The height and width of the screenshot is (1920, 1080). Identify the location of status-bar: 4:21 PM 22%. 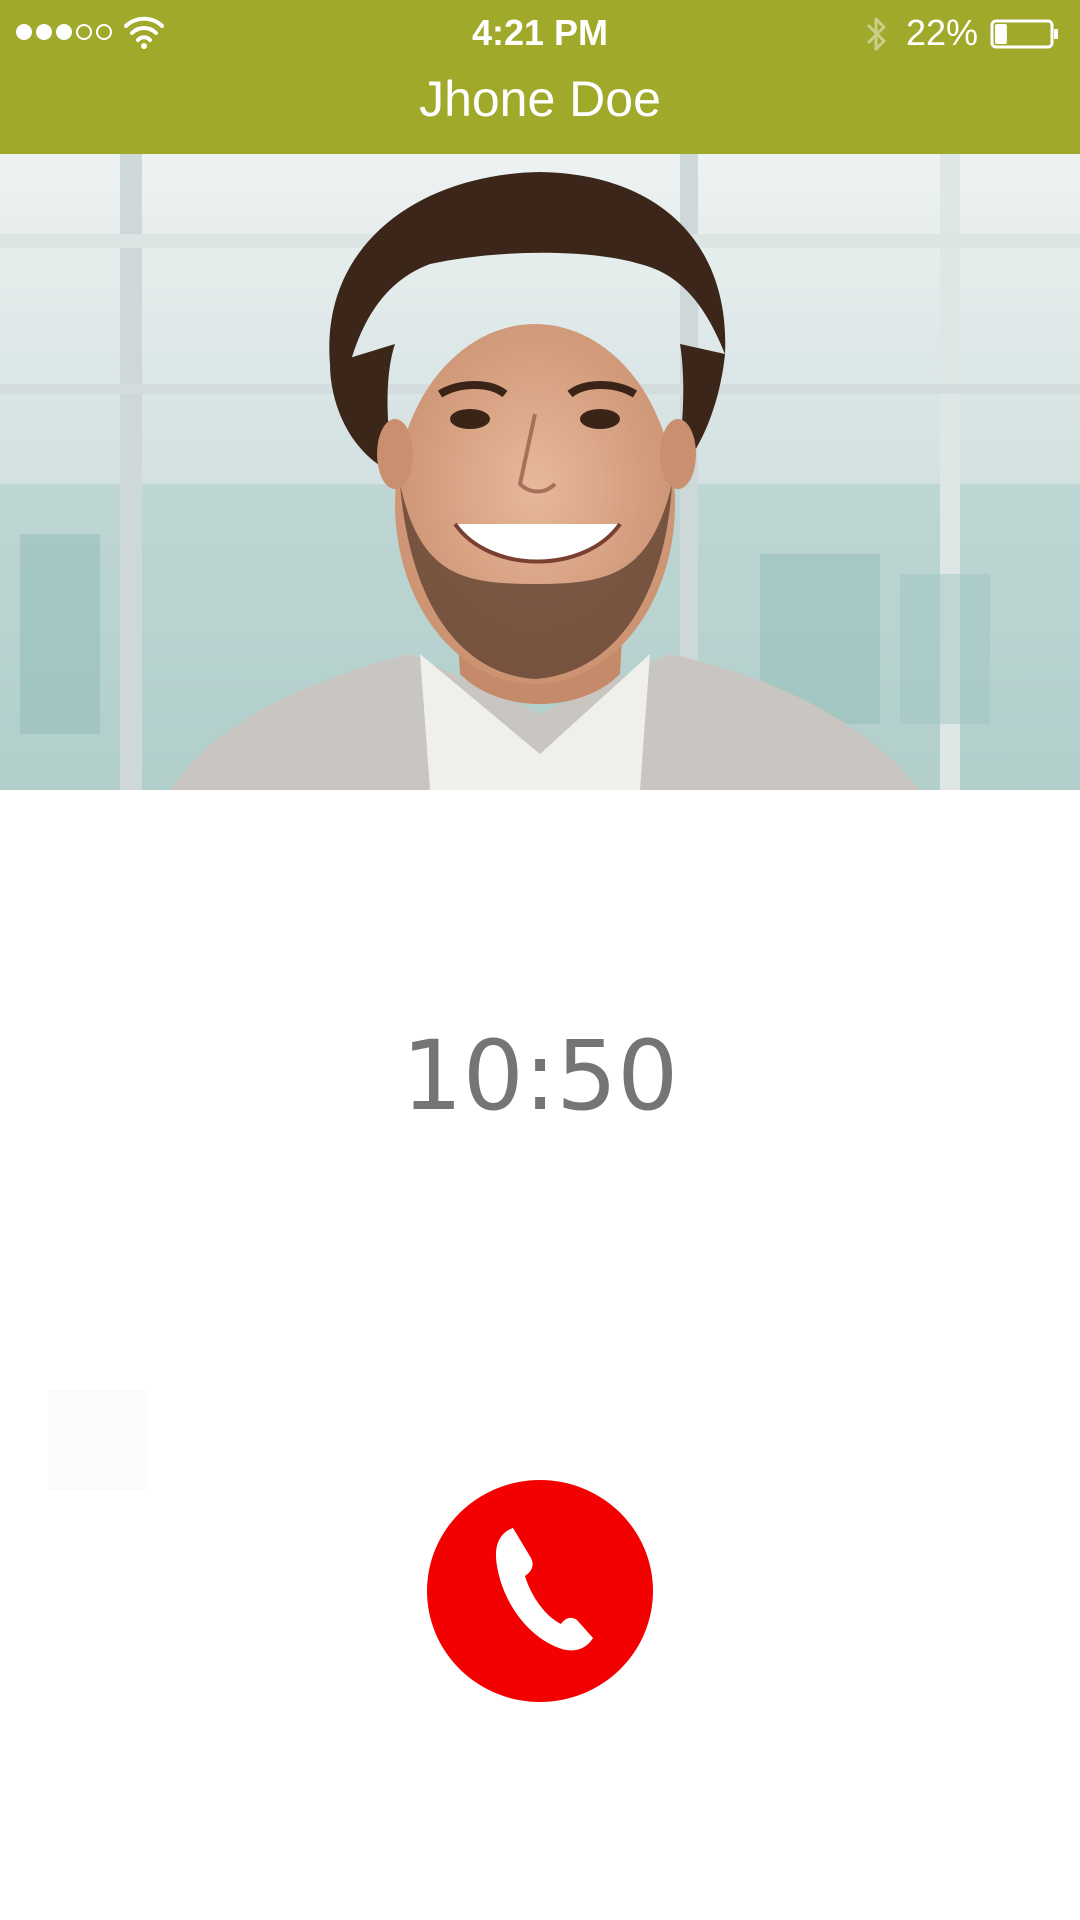
(540, 32).